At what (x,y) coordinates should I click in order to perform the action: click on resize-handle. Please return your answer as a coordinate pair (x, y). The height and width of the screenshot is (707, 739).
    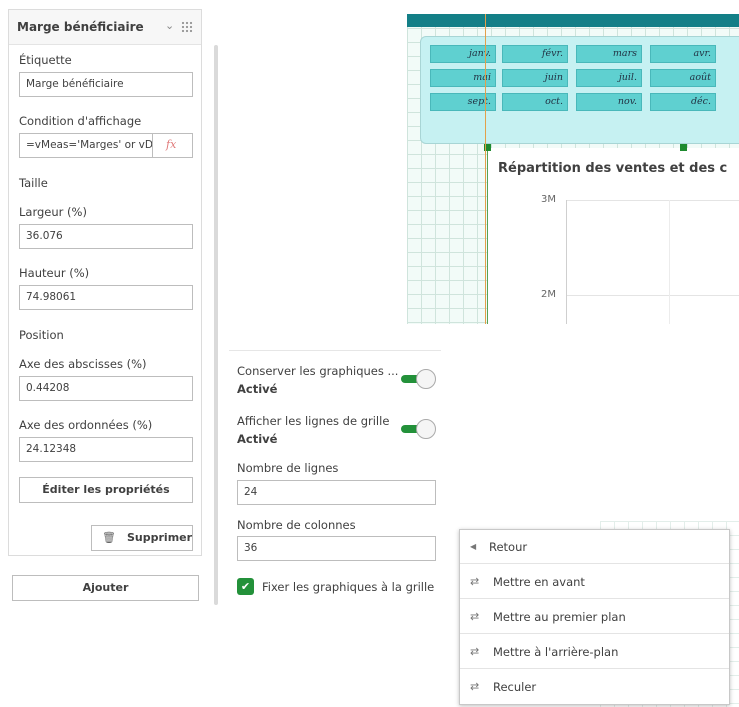
    Looking at the image, I should click on (683, 147).